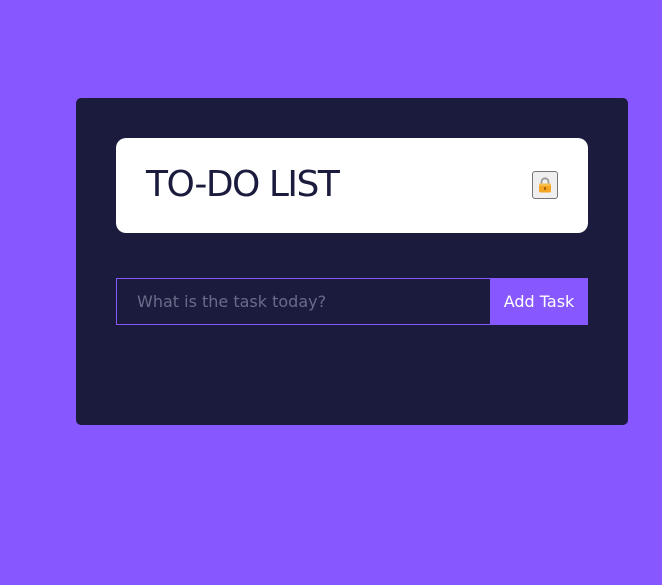  I want to click on add-task-button: Add Task, so click(539, 301).